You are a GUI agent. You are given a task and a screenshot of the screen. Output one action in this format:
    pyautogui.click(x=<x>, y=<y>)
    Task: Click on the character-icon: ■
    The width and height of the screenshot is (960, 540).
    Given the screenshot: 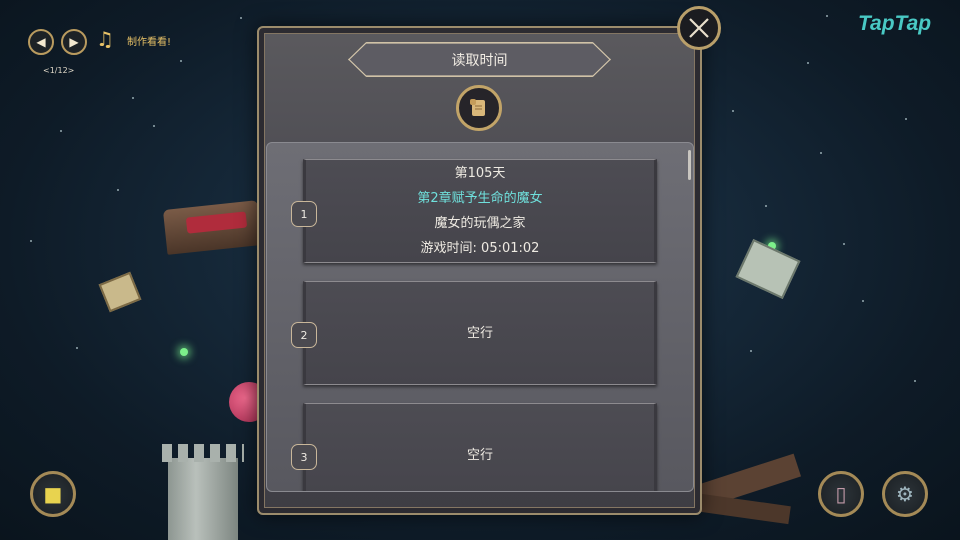 What is the action you would take?
    pyautogui.click(x=53, y=494)
    